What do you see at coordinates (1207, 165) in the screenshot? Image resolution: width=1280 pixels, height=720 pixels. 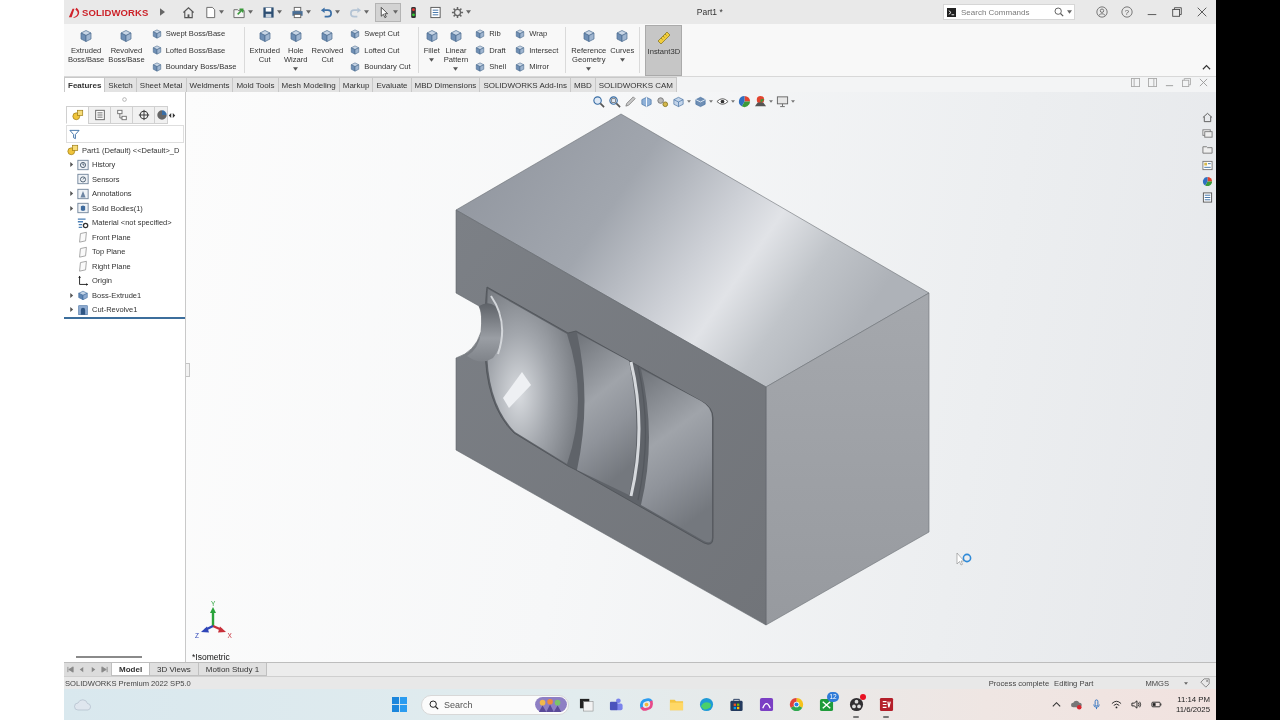 I see `view-palette-icon` at bounding box center [1207, 165].